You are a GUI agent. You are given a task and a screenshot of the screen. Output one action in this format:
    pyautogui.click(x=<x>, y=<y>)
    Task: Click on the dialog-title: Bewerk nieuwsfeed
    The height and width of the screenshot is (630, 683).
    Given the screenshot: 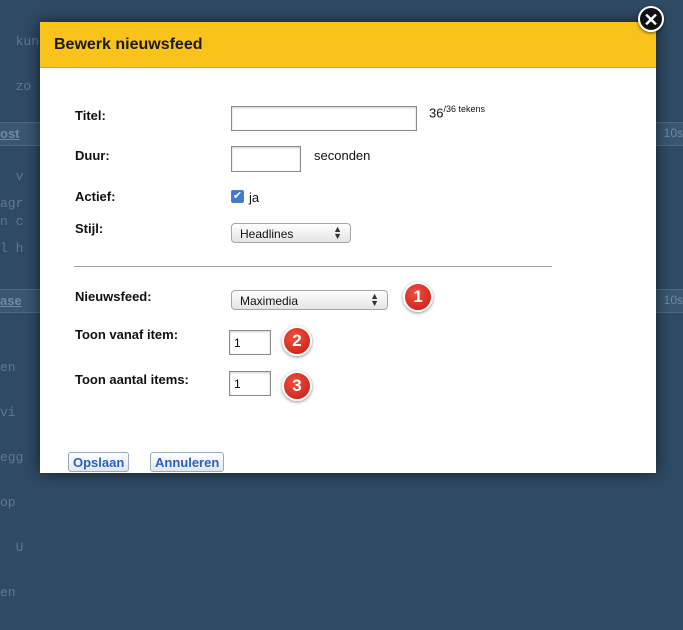 What is the action you would take?
    pyautogui.click(x=128, y=44)
    